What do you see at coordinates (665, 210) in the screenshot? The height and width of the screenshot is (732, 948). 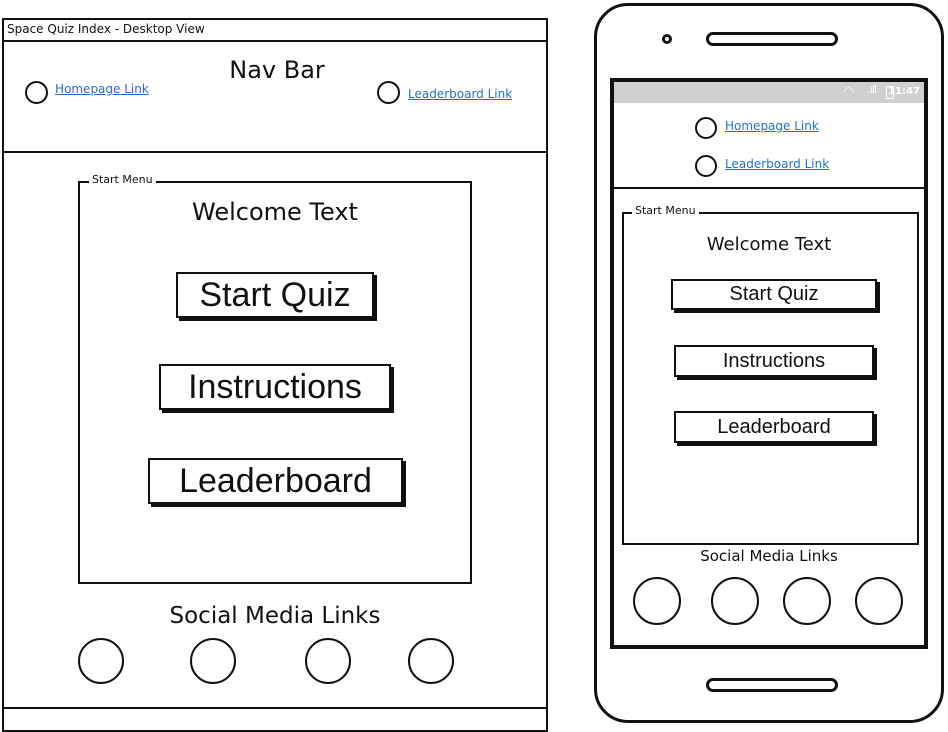 I see `mobile-start-menu-legend: Start Menu` at bounding box center [665, 210].